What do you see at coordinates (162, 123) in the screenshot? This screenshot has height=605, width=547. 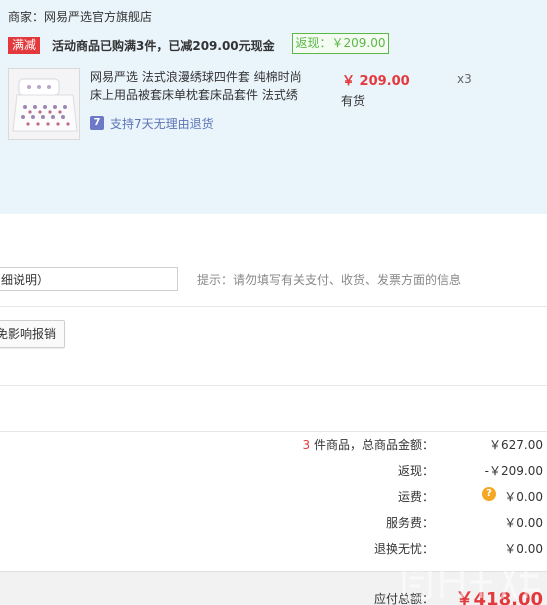 I see `return-policy-link: 支持7天无理由退货` at bounding box center [162, 123].